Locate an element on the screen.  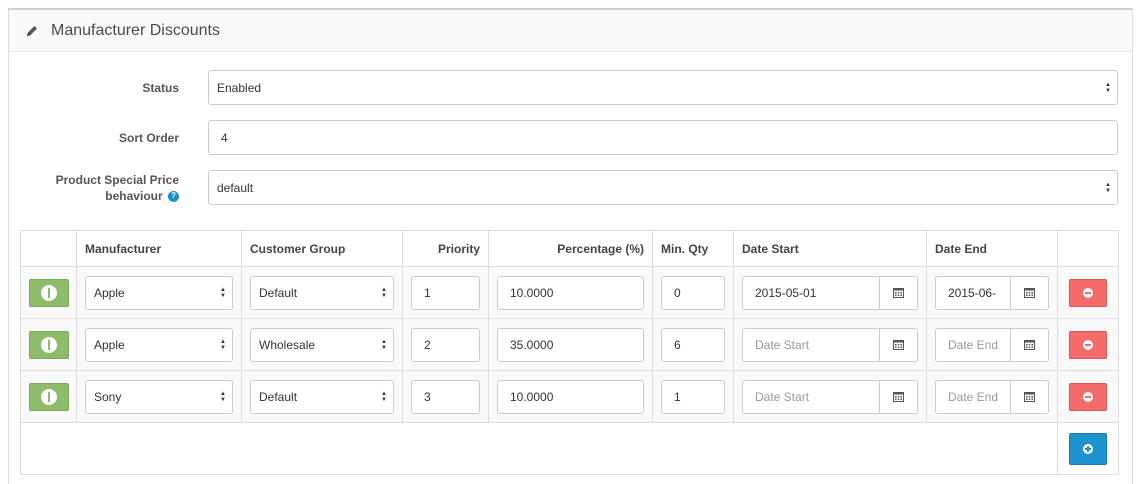
priority-value: 1 is located at coordinates (427, 292).